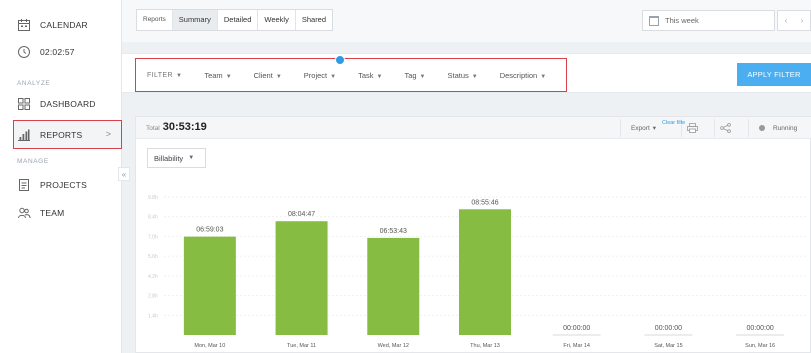 The width and height of the screenshot is (811, 353). What do you see at coordinates (153, 237) in the screenshot?
I see `y-tick-label: 7.0h` at bounding box center [153, 237].